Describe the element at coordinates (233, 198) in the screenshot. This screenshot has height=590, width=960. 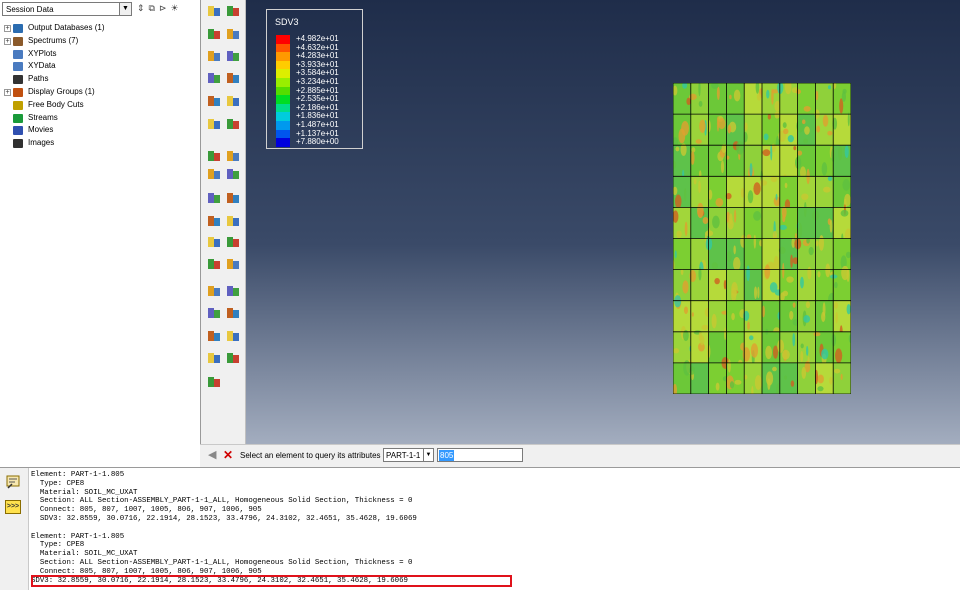
I see `view-cut-icon-alt` at that location.